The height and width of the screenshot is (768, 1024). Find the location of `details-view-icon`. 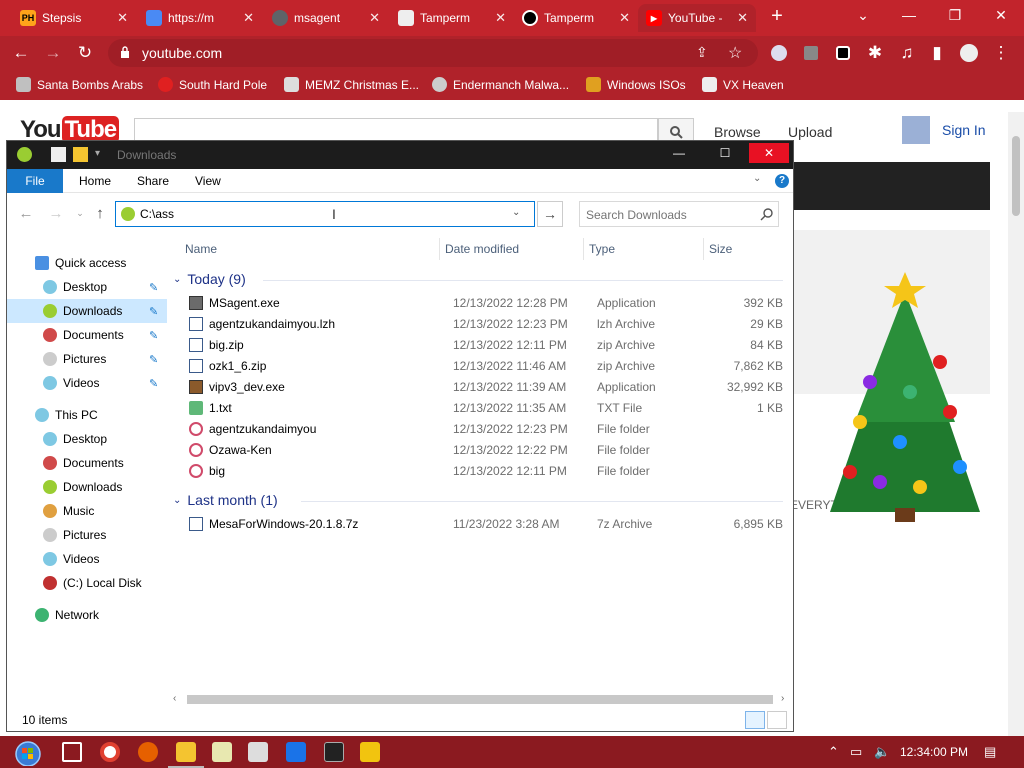

details-view-icon is located at coordinates (755, 720).